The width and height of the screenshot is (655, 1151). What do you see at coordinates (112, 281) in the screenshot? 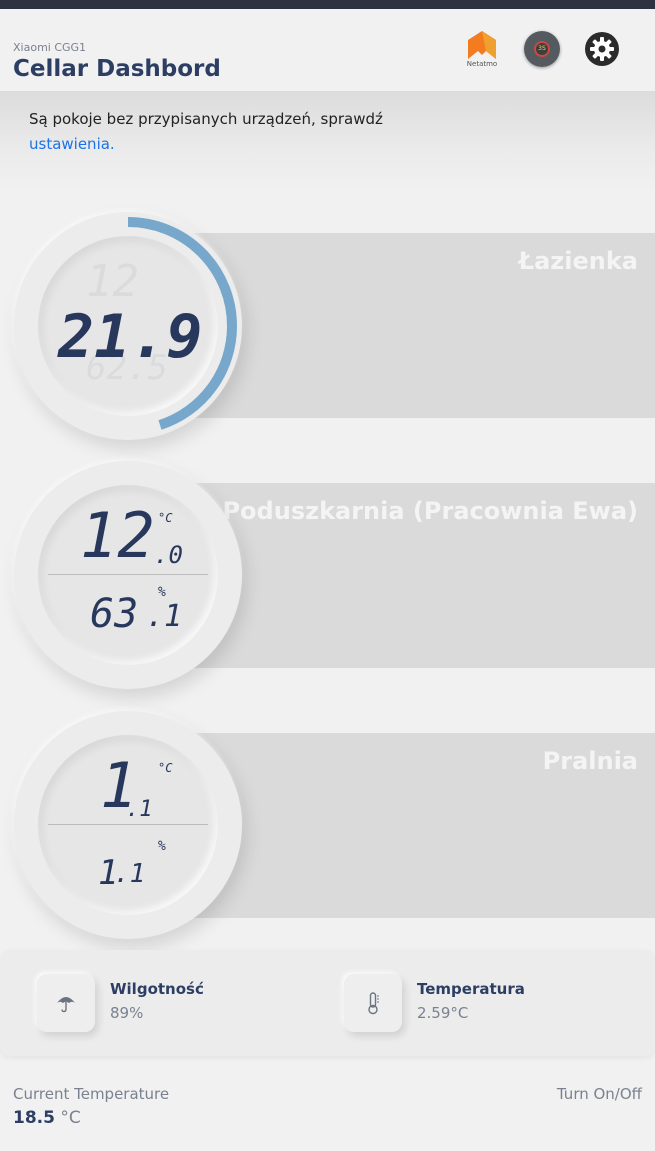
I see `ghost-reading-top: 12` at bounding box center [112, 281].